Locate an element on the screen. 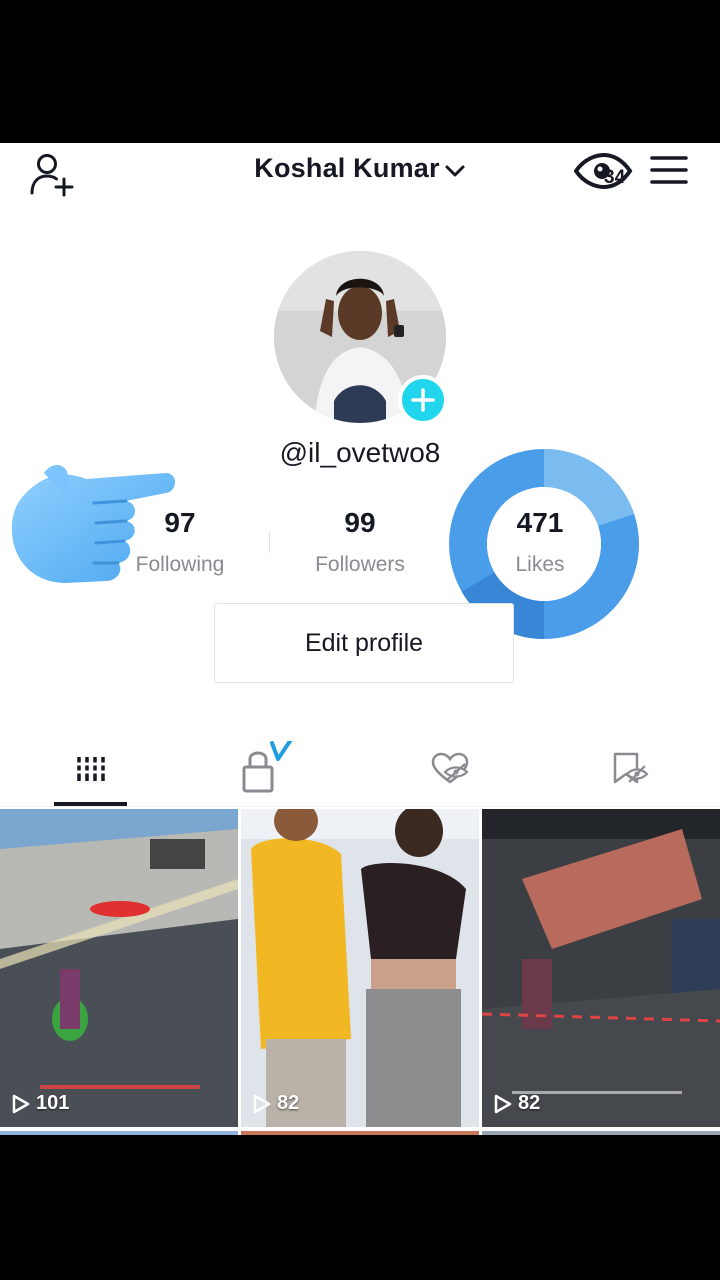 The image size is (720, 1280). plus-icon is located at coordinates (423, 400).